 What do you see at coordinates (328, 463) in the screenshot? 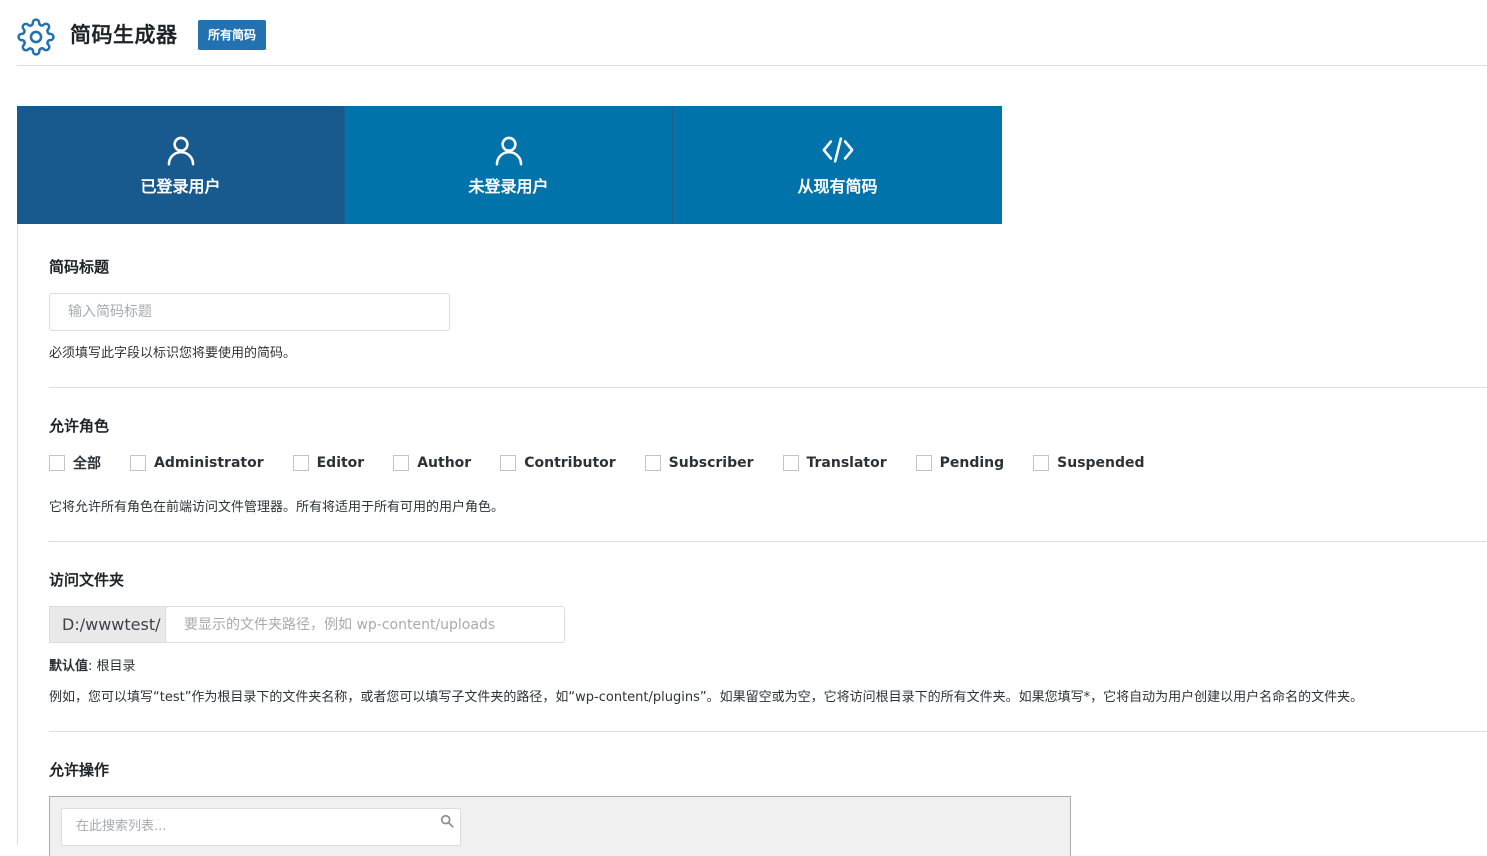
I see `role-checkbox-editor: Editor` at bounding box center [328, 463].